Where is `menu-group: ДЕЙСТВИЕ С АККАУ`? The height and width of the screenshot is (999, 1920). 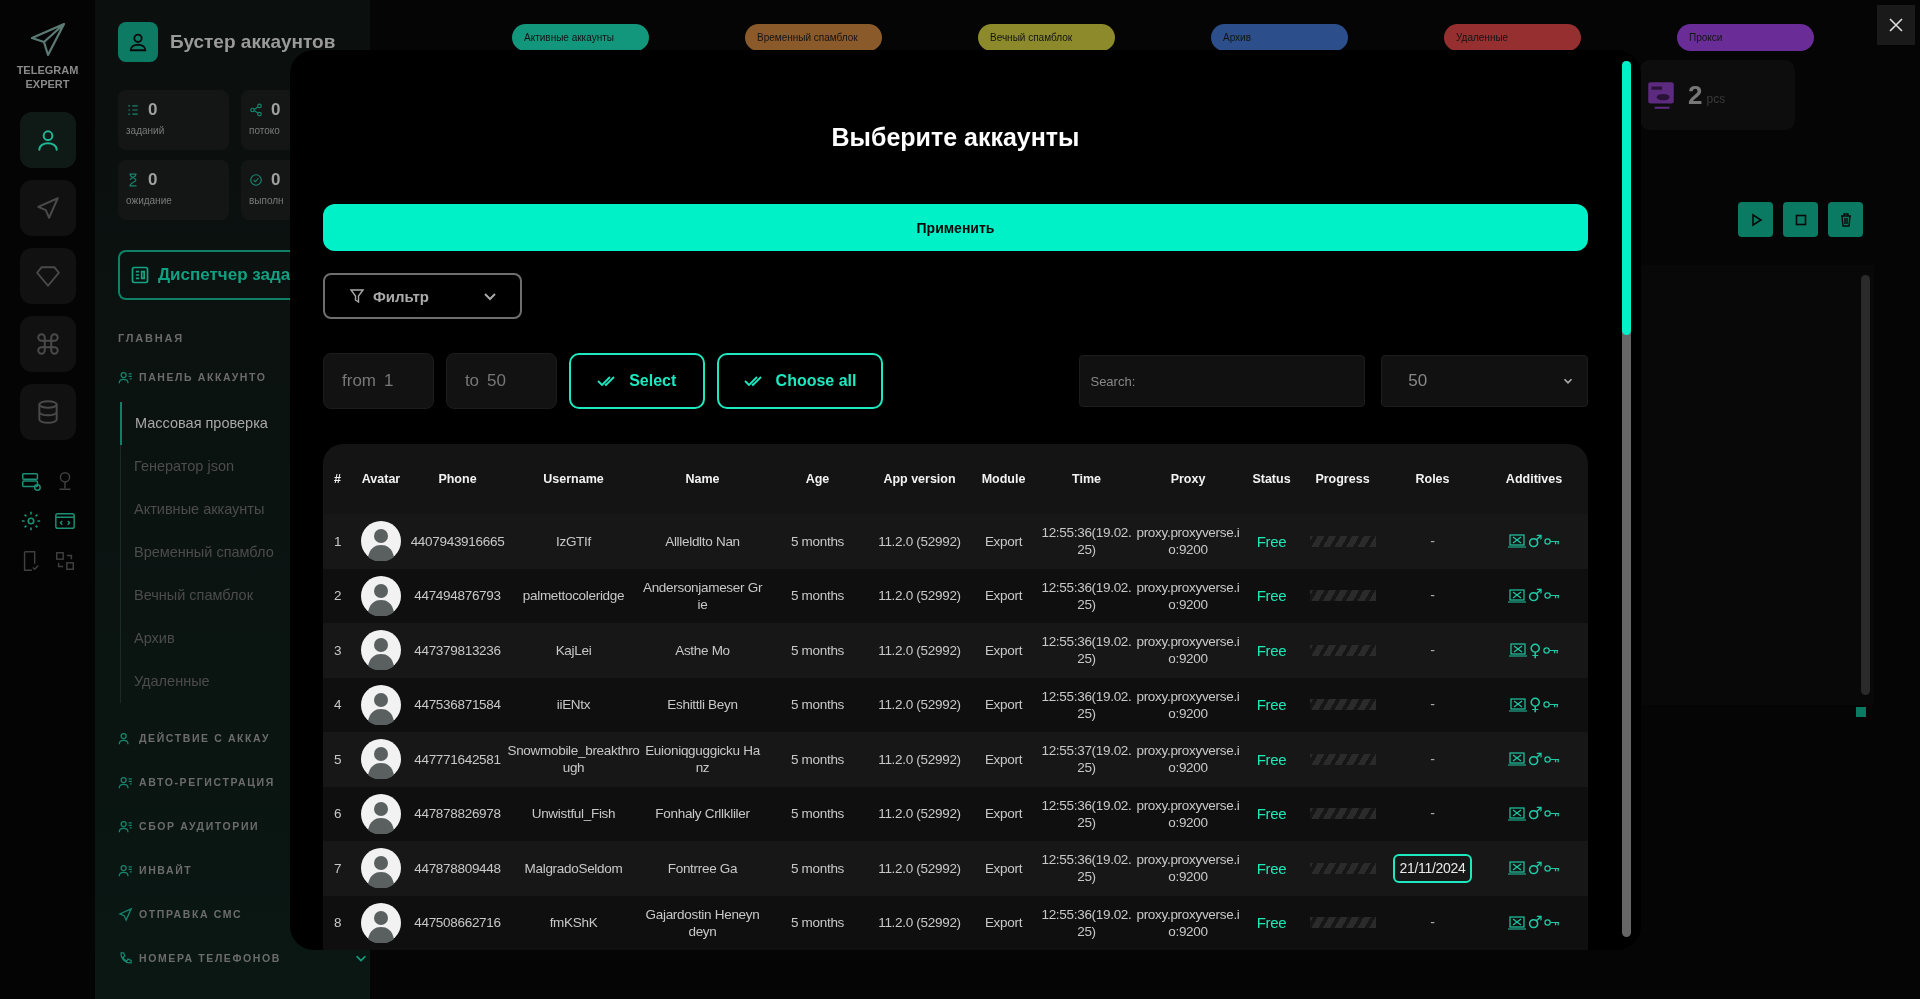
menu-group: ДЕЙСТВИЕ С АККАУ is located at coordinates (243, 738).